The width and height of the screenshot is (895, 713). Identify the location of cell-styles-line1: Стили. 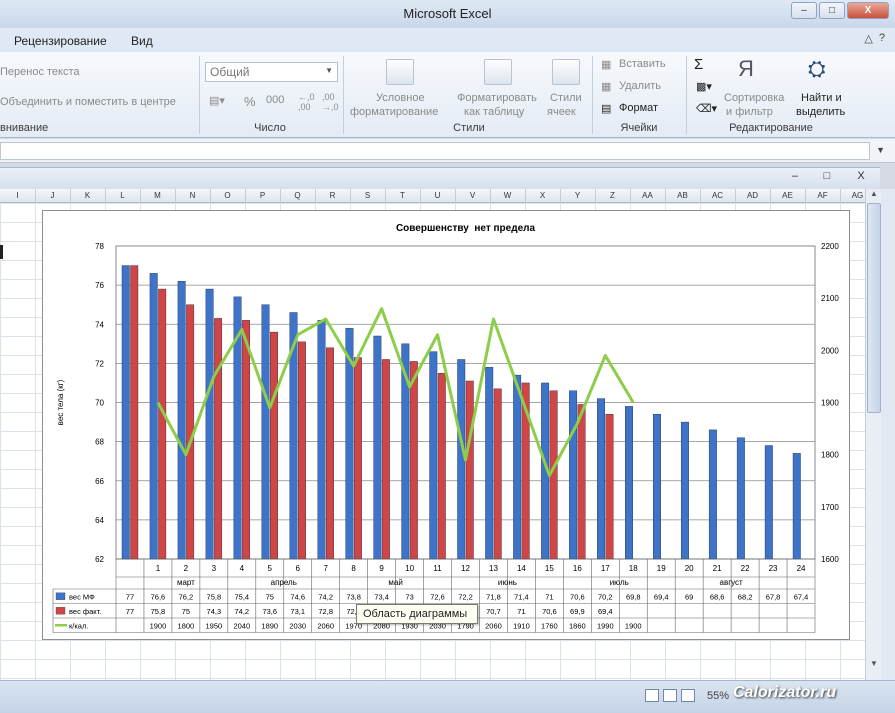
(566, 98).